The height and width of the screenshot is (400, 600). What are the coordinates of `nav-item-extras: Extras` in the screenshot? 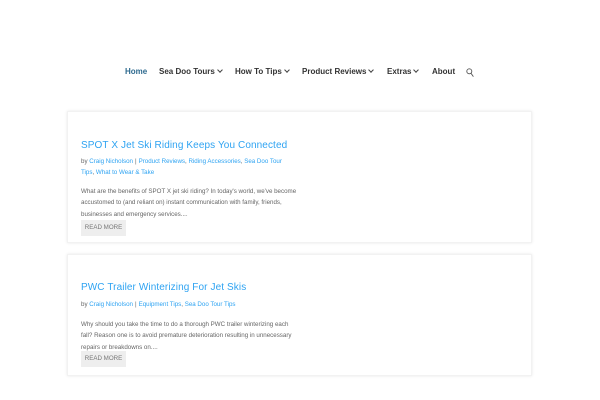 It's located at (403, 72).